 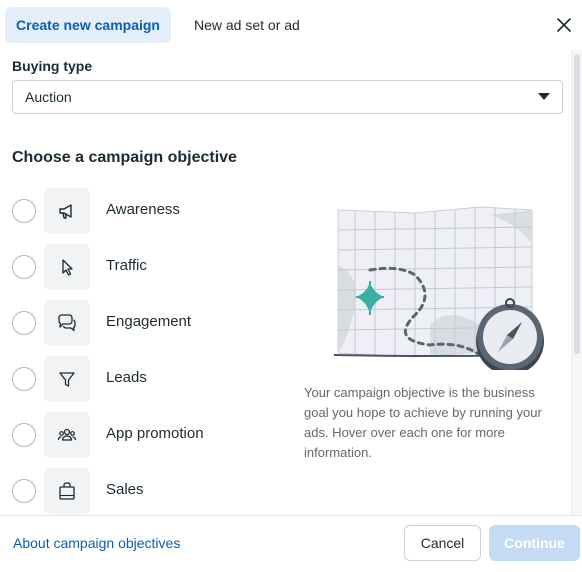 What do you see at coordinates (24, 435) in the screenshot?
I see `radio-app-promotion` at bounding box center [24, 435].